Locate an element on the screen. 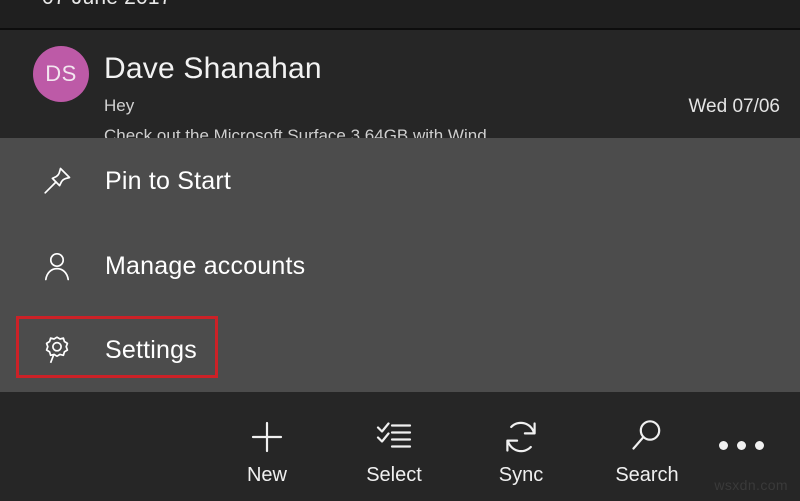 This screenshot has width=800, height=501. sync-icon is located at coordinates (521, 437).